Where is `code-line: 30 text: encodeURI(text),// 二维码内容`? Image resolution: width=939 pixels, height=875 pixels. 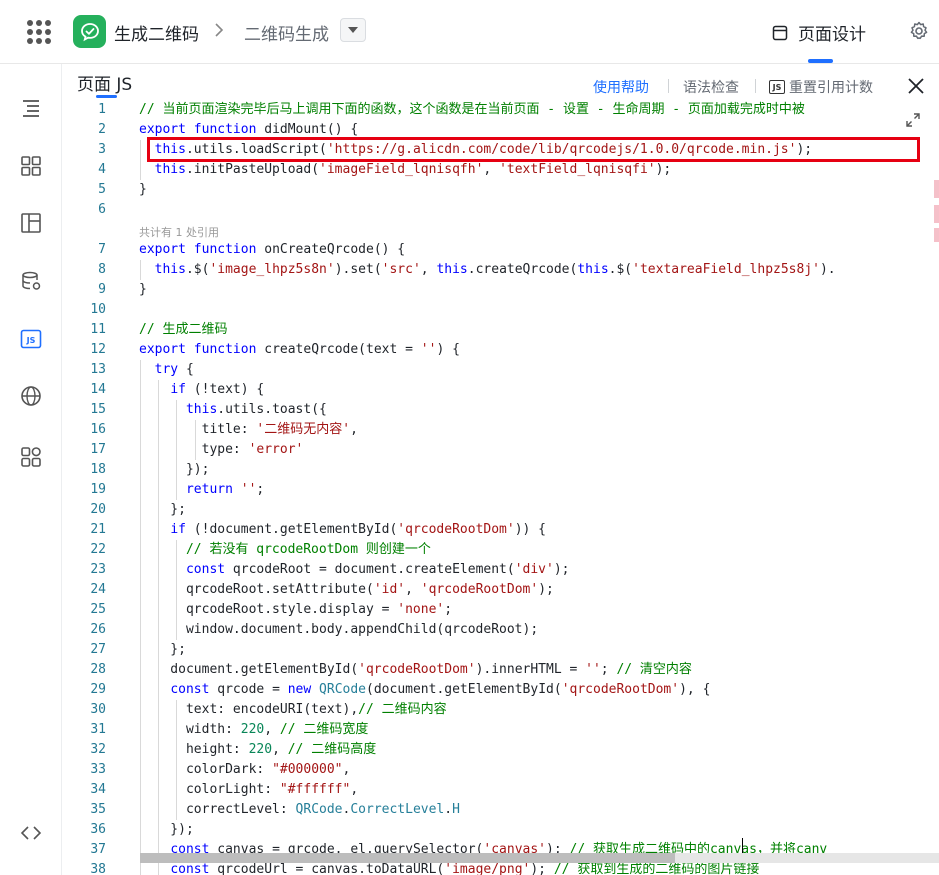
code-line: 30 text: encodeURI(text),// 二维码内容 is located at coordinates (500, 710).